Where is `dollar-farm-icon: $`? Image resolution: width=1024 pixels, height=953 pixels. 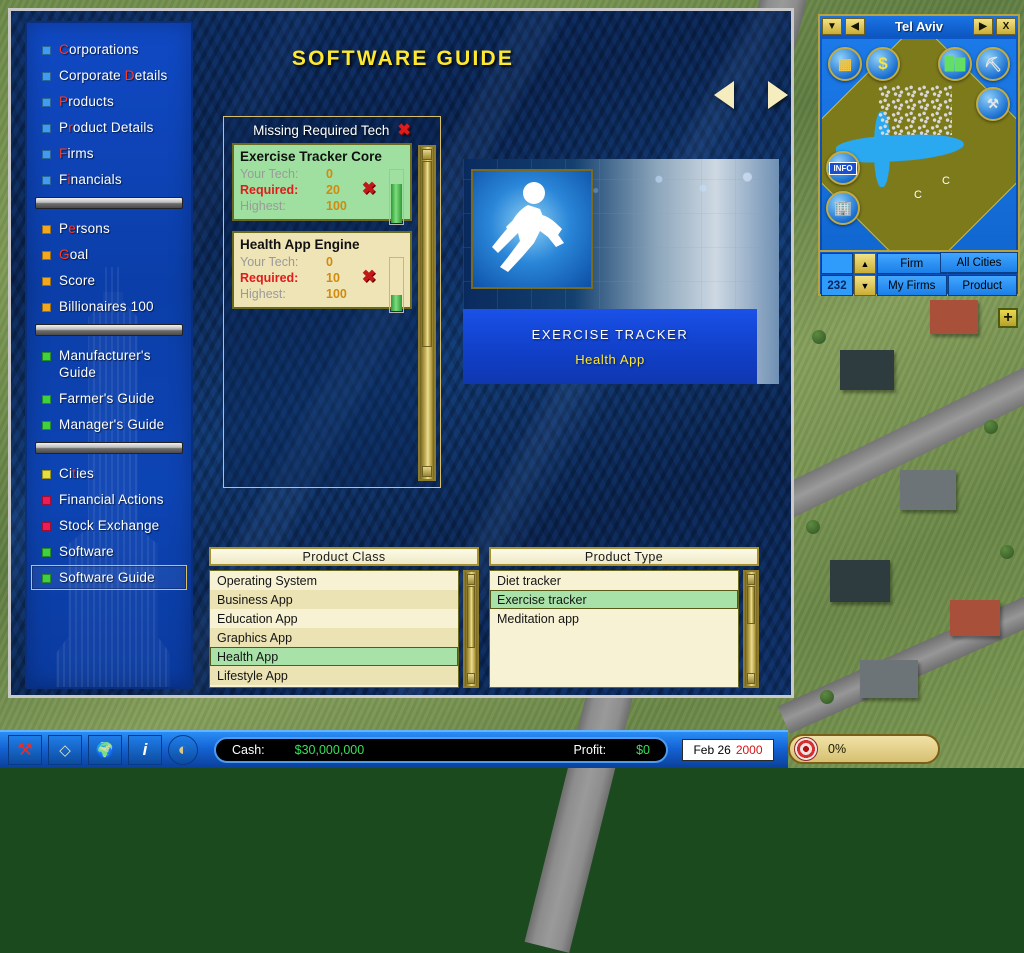 dollar-farm-icon: $ is located at coordinates (883, 64).